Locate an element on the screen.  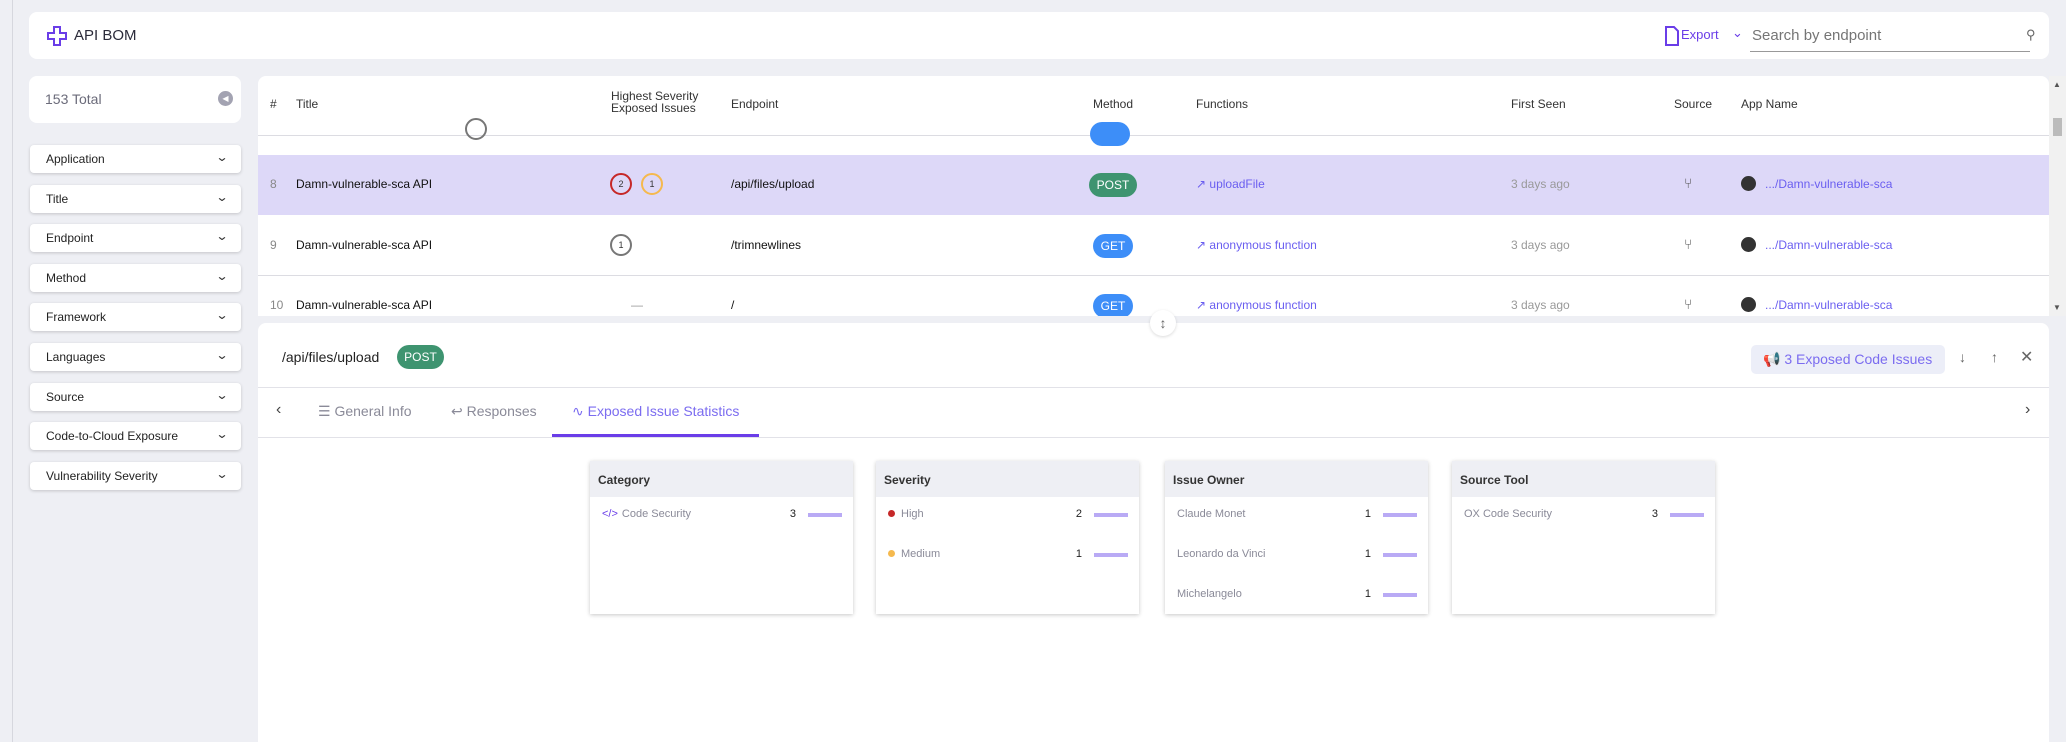
issues-label: 3 Exposed Code Issues is located at coordinates (1858, 359).